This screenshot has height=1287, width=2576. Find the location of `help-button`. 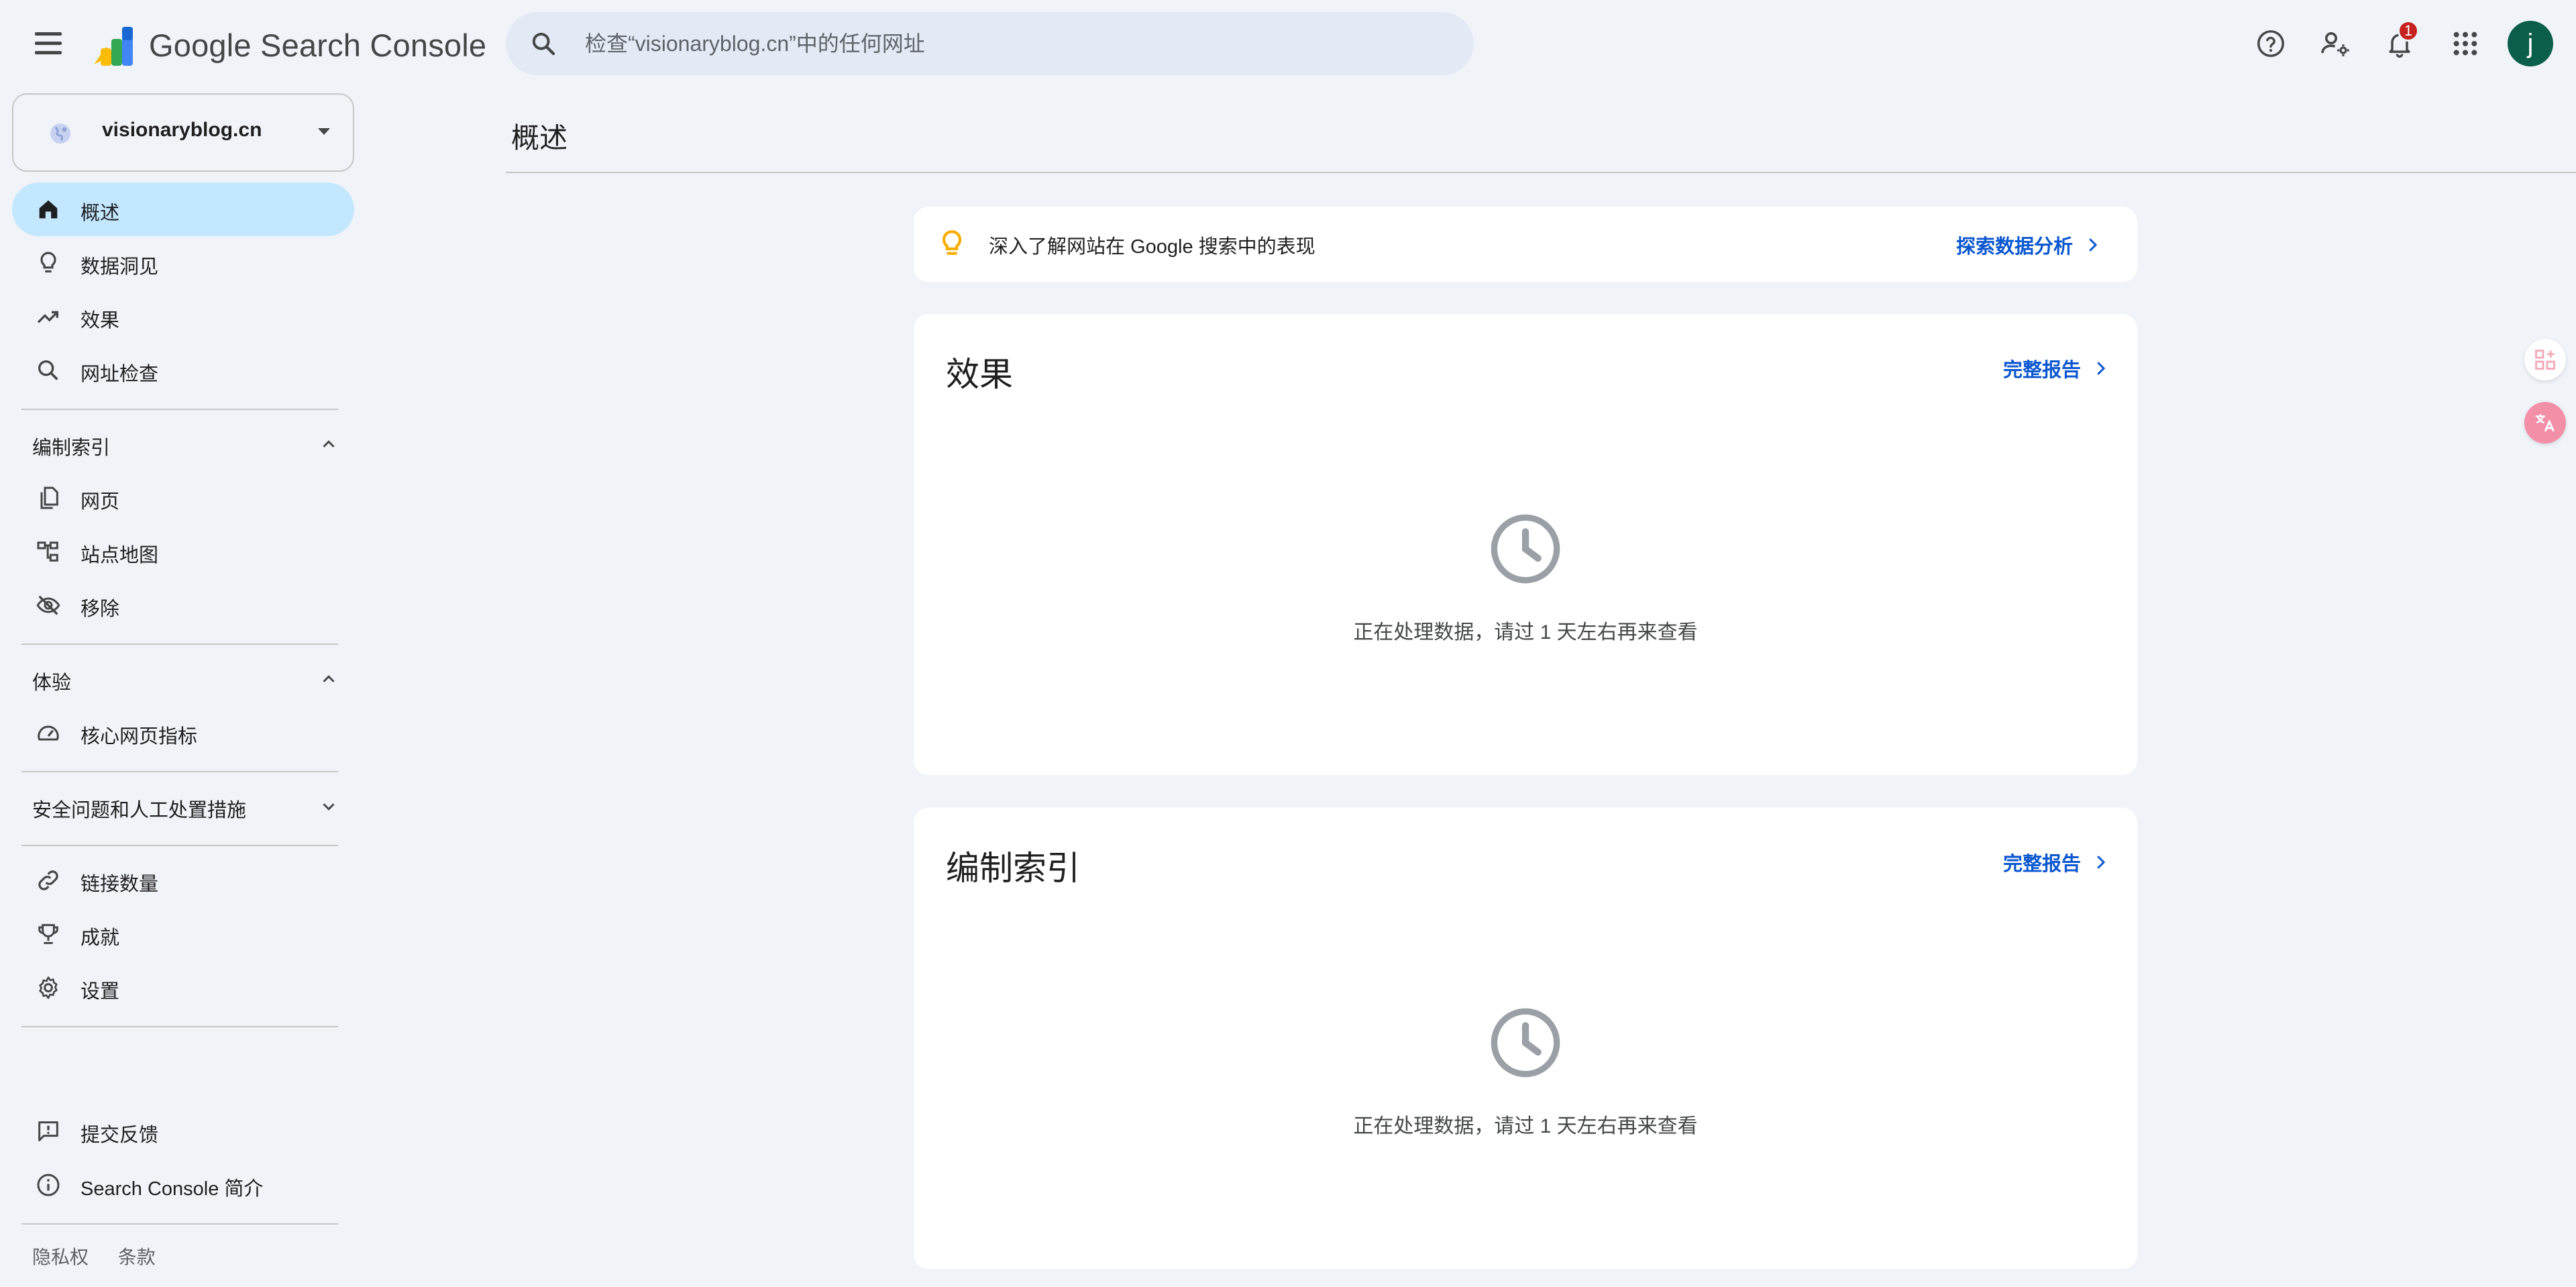

help-button is located at coordinates (2271, 43).